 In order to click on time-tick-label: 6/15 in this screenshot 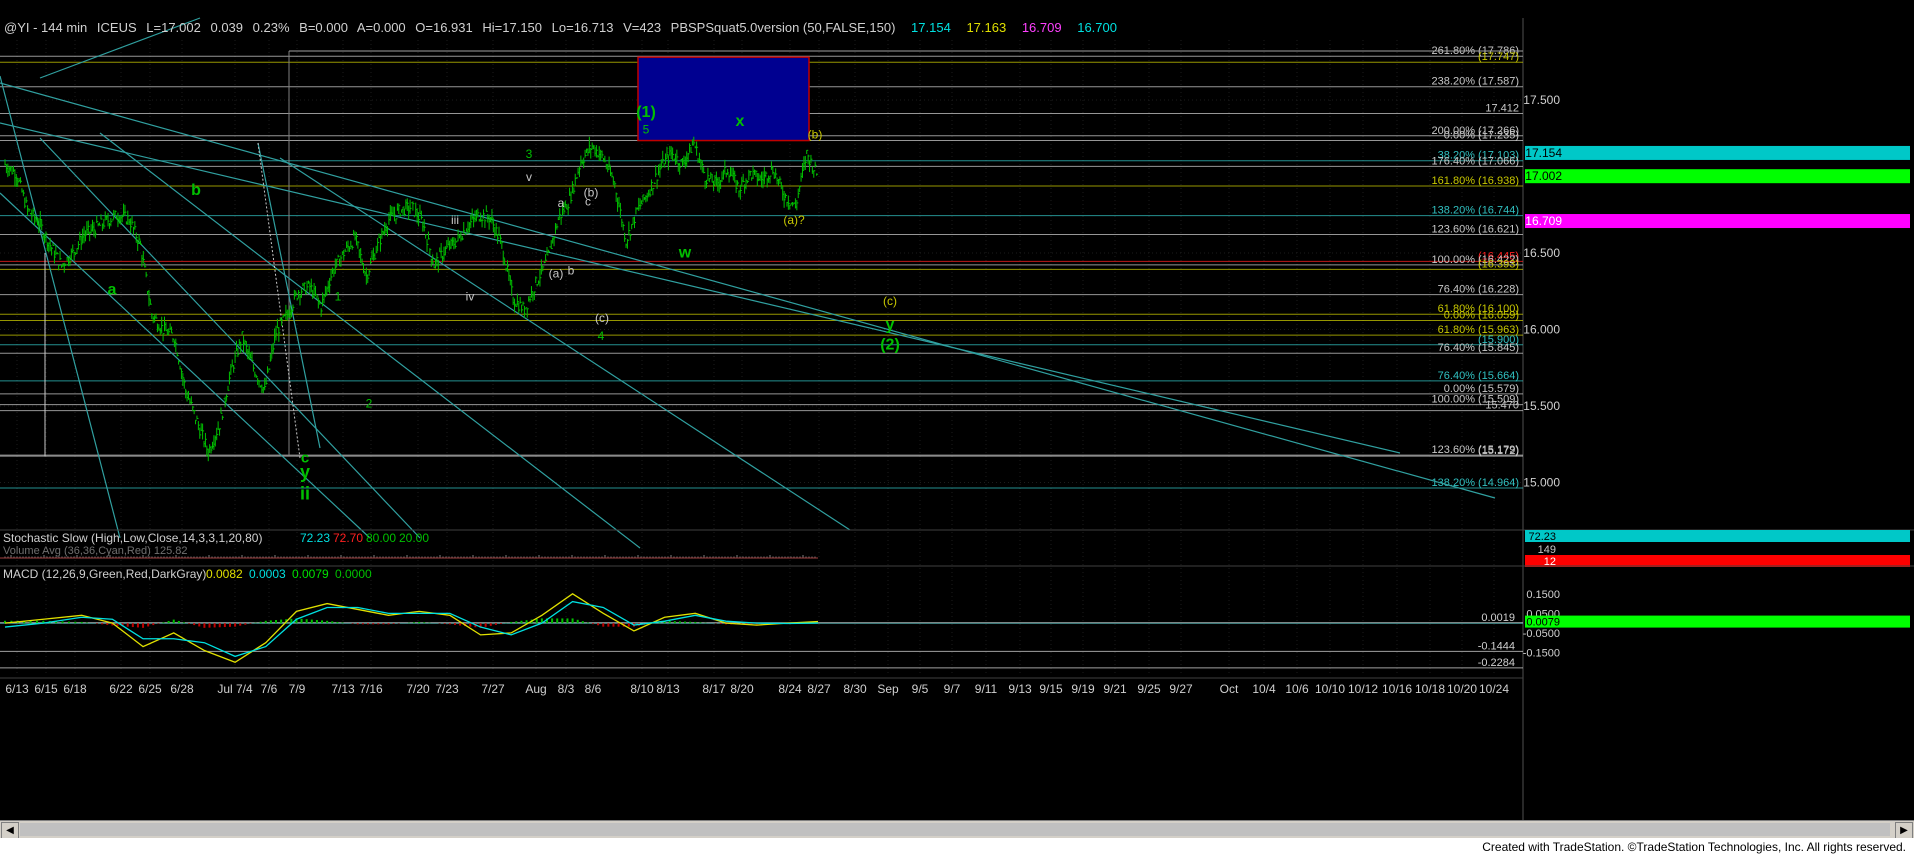, I will do `click(46, 689)`.